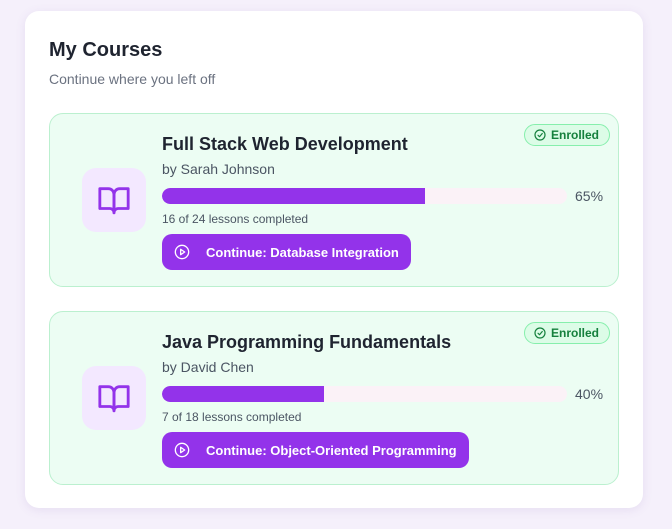 This screenshot has width=672, height=529. I want to click on lessons-completed: 16 of 24 lessons completed, so click(235, 219).